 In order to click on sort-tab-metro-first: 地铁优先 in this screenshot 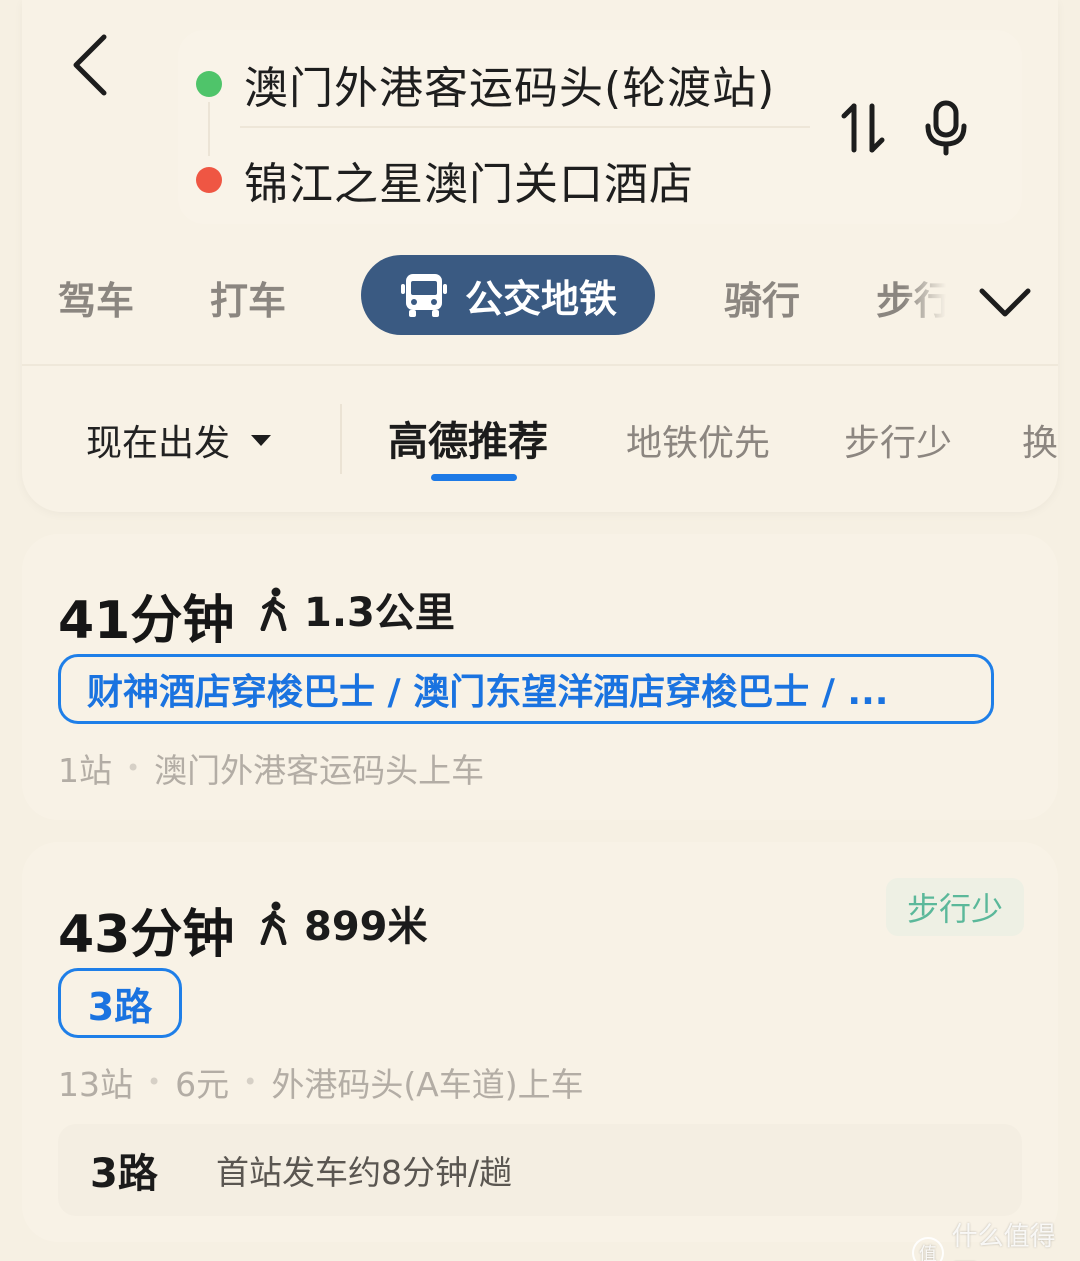, I will do `click(698, 440)`.